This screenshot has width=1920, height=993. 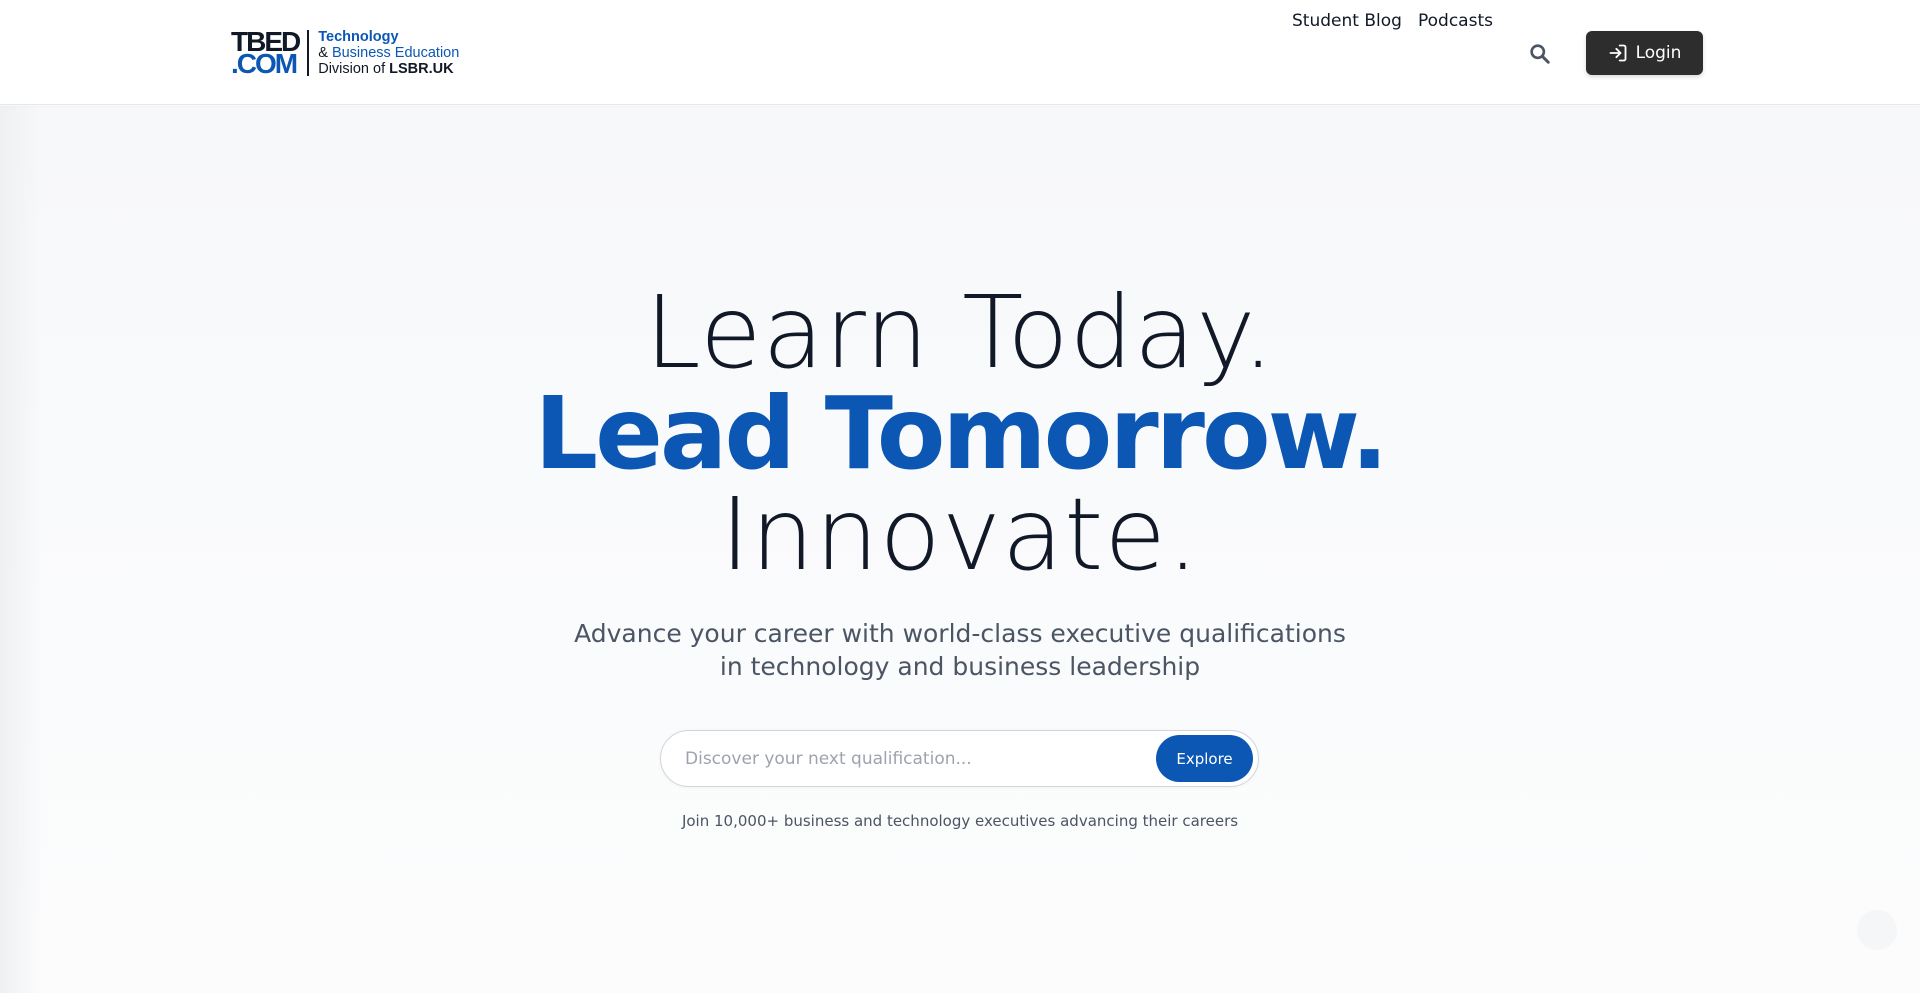 I want to click on explore-button: Explore, so click(x=1204, y=758).